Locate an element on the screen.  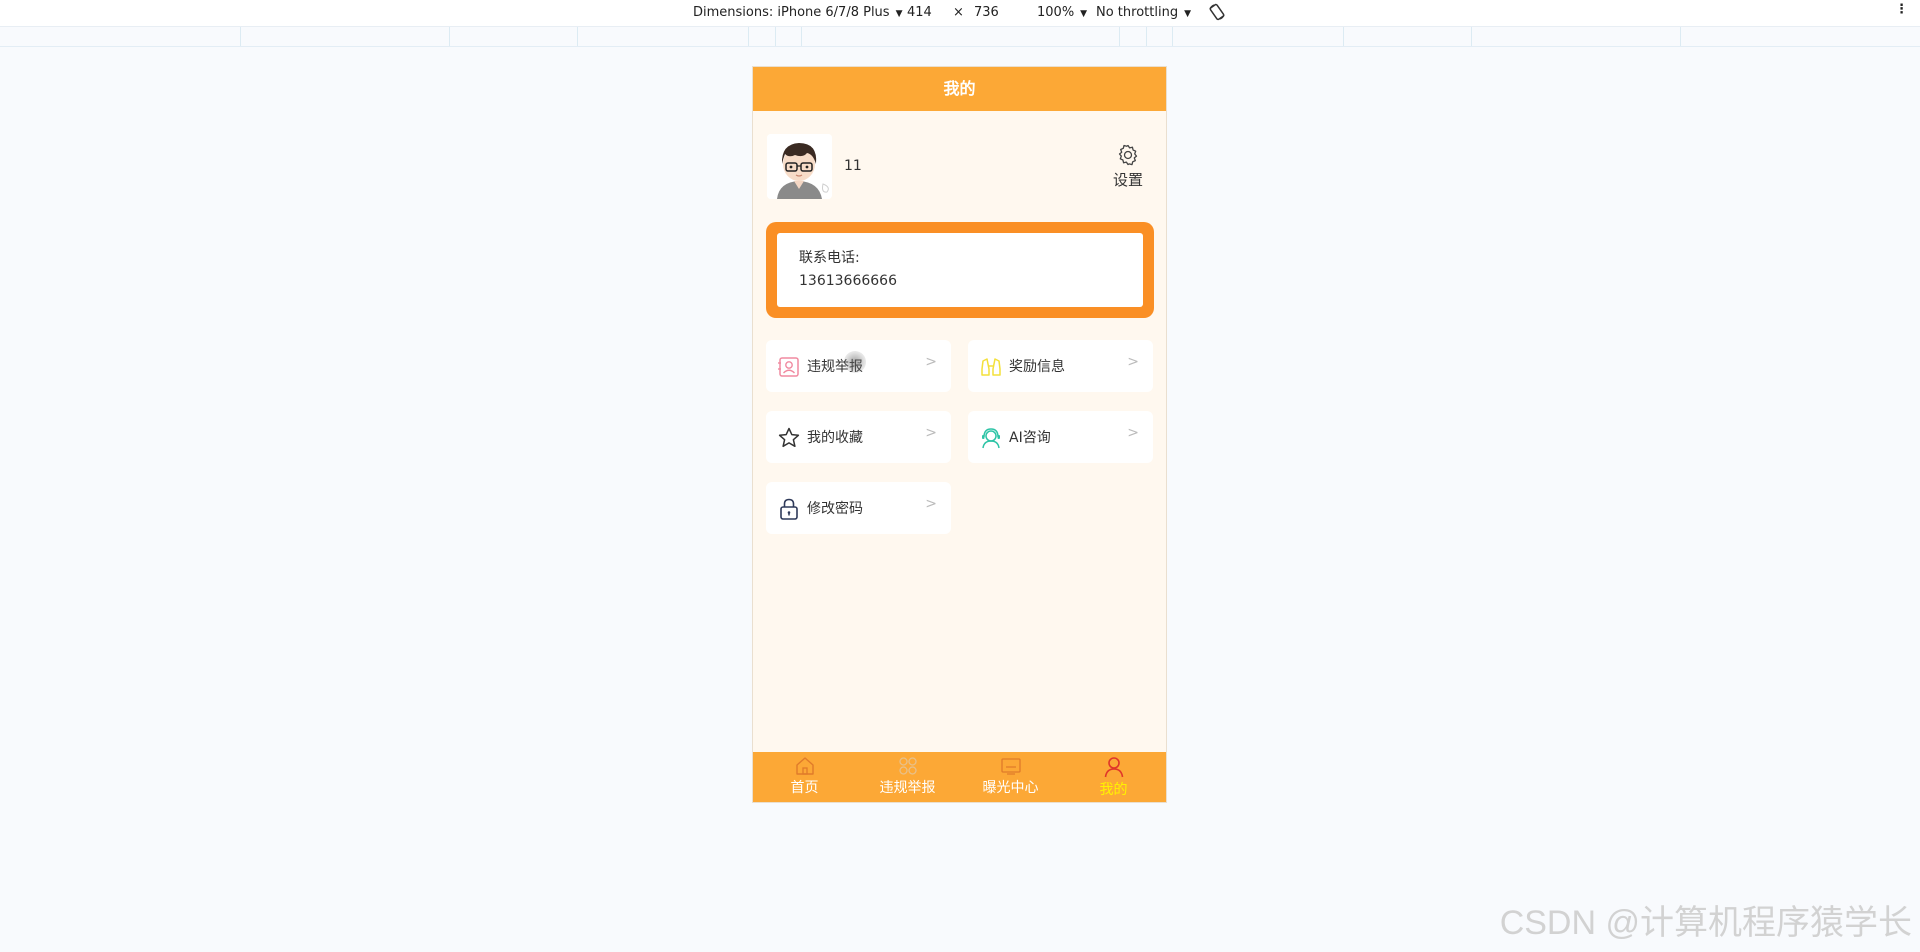
device-dropdown: Dimensions: iPhone 6/7/8 Plus ▼ is located at coordinates (798, 12).